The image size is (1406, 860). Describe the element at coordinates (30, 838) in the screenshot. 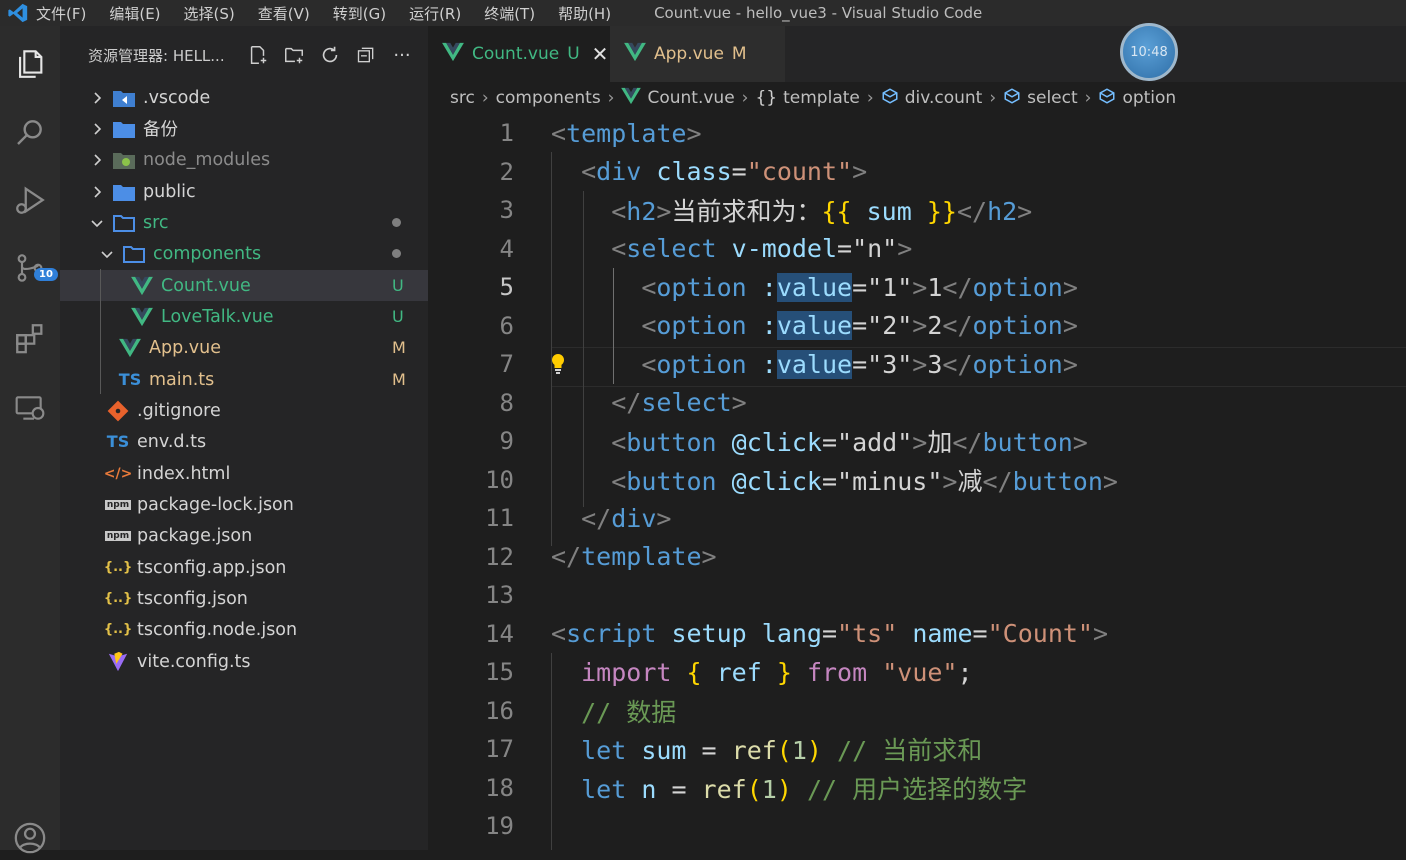

I see `account-icon` at that location.